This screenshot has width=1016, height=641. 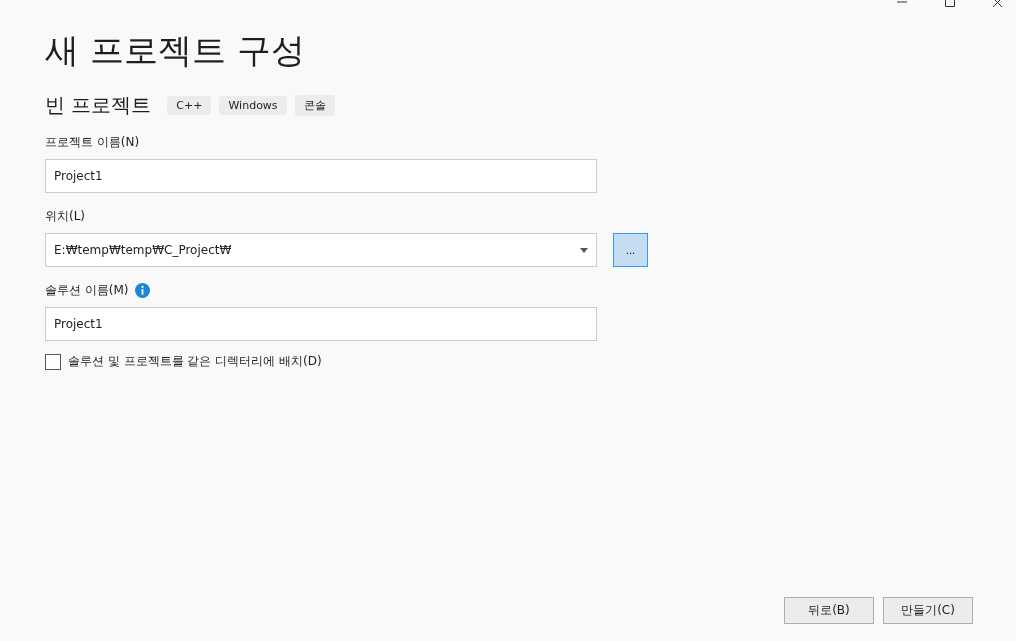 I want to click on info-icon, so click(x=142, y=290).